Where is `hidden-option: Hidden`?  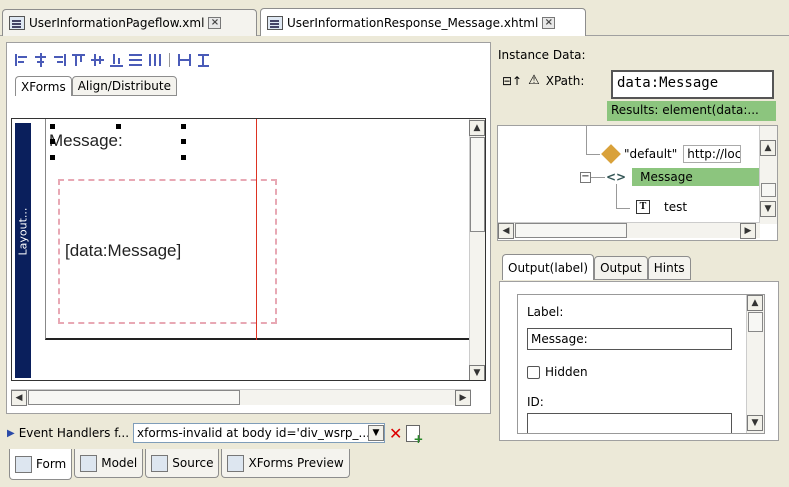 hidden-option: Hidden is located at coordinates (557, 372).